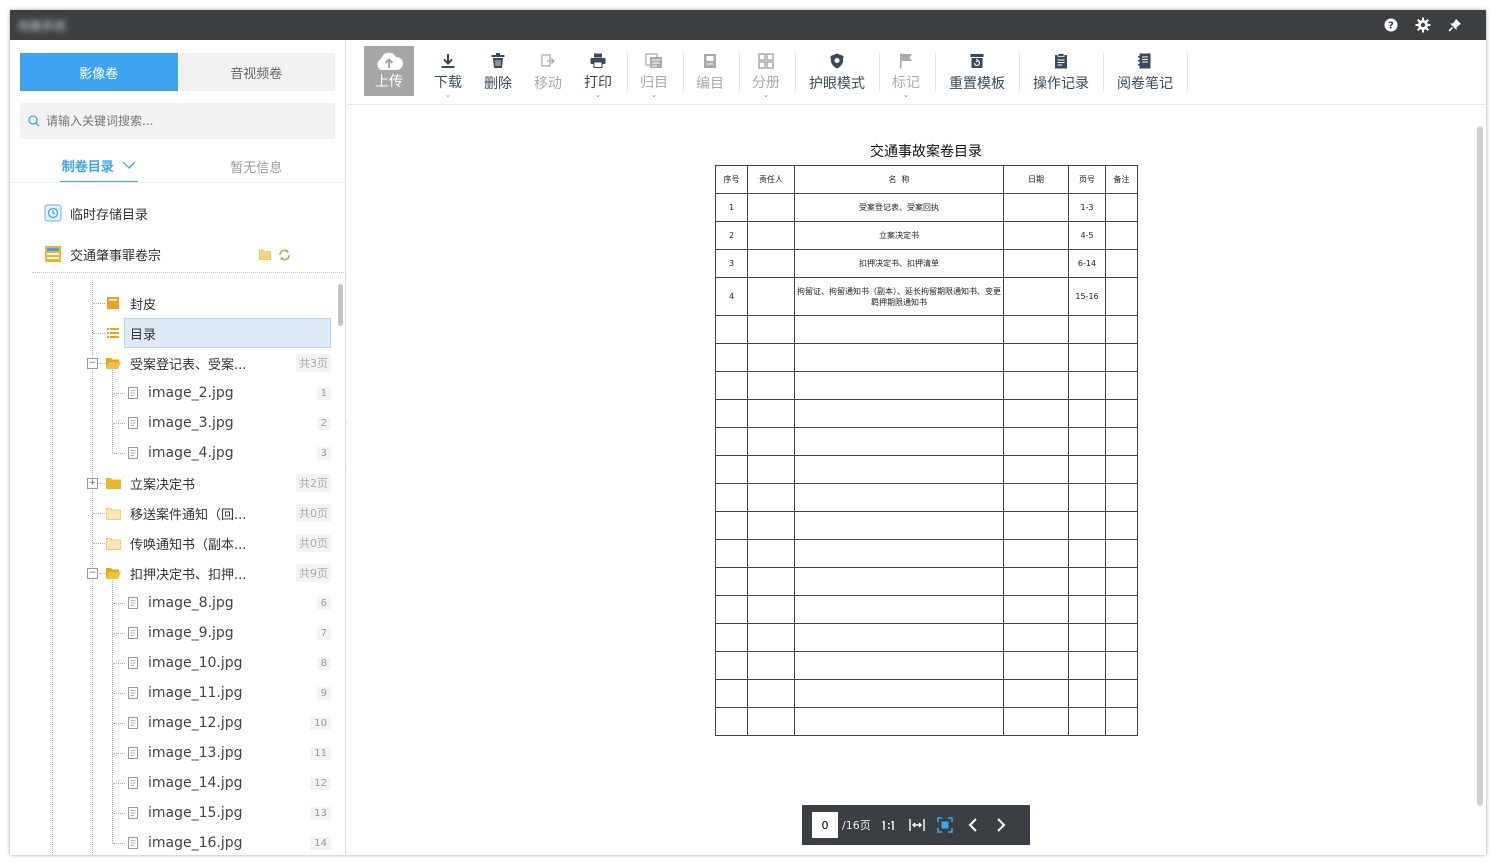 This screenshot has height=865, width=1496. What do you see at coordinates (99, 72) in the screenshot?
I see `tab-image-volume: 影像卷` at bounding box center [99, 72].